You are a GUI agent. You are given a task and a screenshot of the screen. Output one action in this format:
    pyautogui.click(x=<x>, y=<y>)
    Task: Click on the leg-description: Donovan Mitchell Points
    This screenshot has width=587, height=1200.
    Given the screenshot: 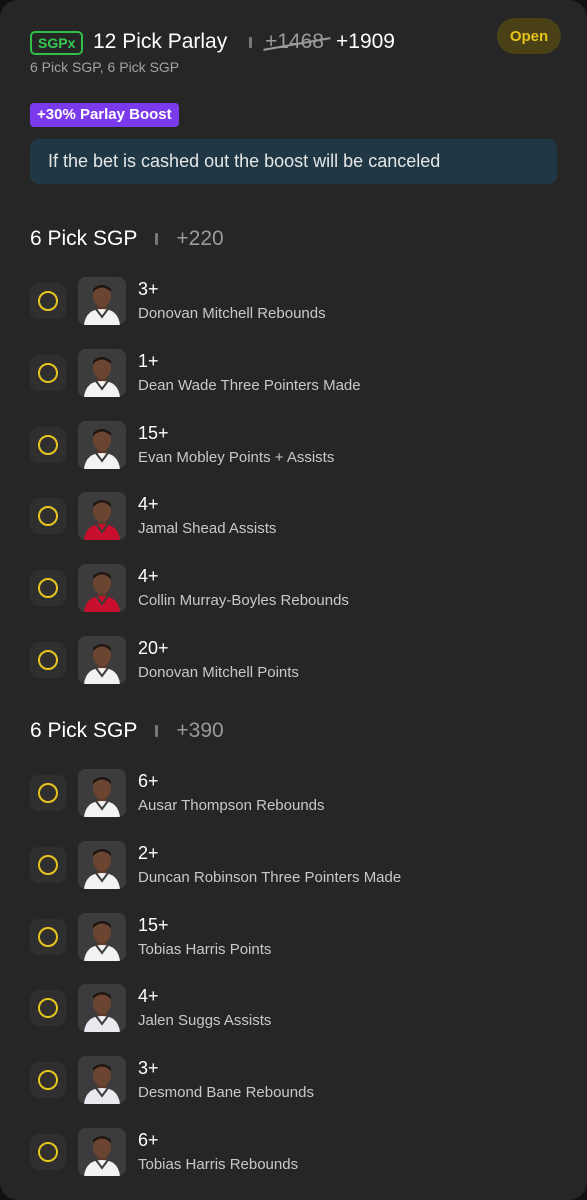 What is the action you would take?
    pyautogui.click(x=218, y=672)
    